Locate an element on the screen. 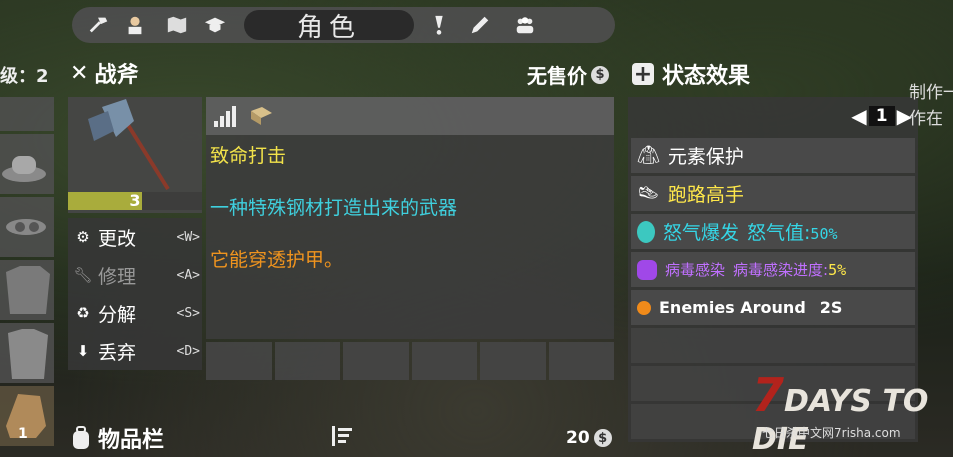  scrap-button: ♻ 分解 <S> is located at coordinates (136, 313).